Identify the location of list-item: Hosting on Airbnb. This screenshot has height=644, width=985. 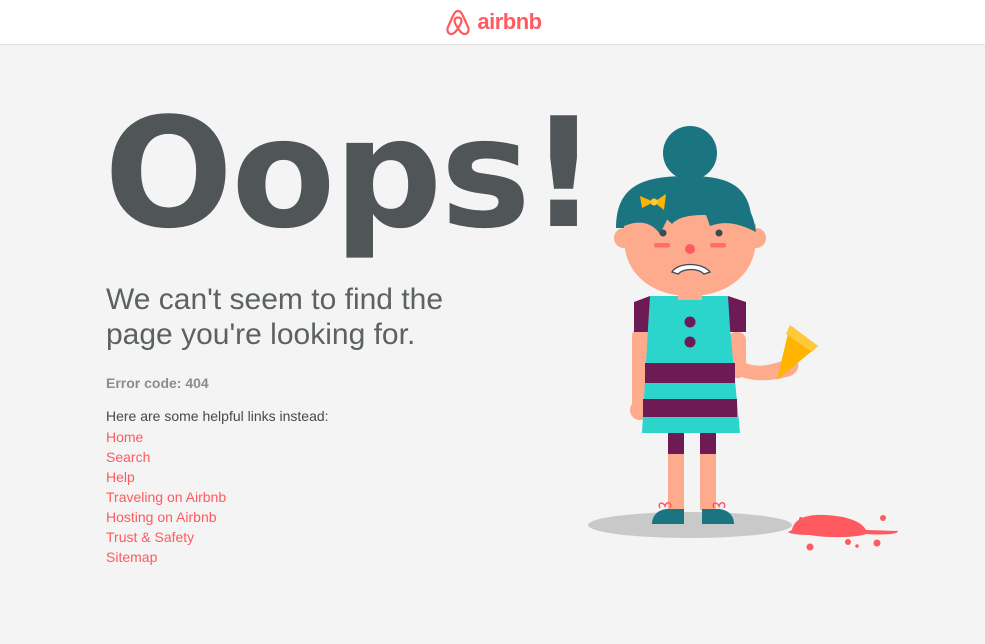
(166, 518).